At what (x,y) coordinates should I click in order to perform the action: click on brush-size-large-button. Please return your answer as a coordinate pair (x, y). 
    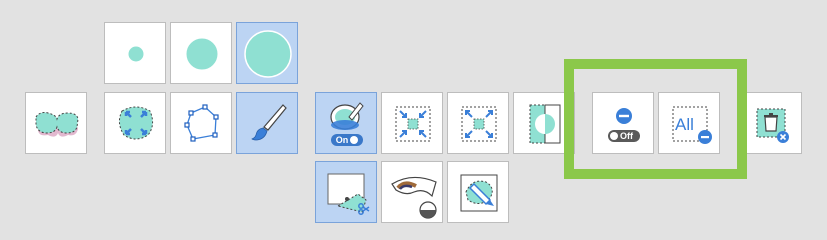
    Looking at the image, I should click on (267, 53).